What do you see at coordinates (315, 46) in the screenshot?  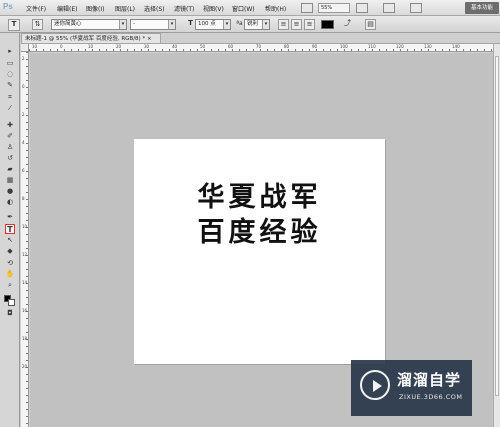 I see `ruler-tick: 90` at bounding box center [315, 46].